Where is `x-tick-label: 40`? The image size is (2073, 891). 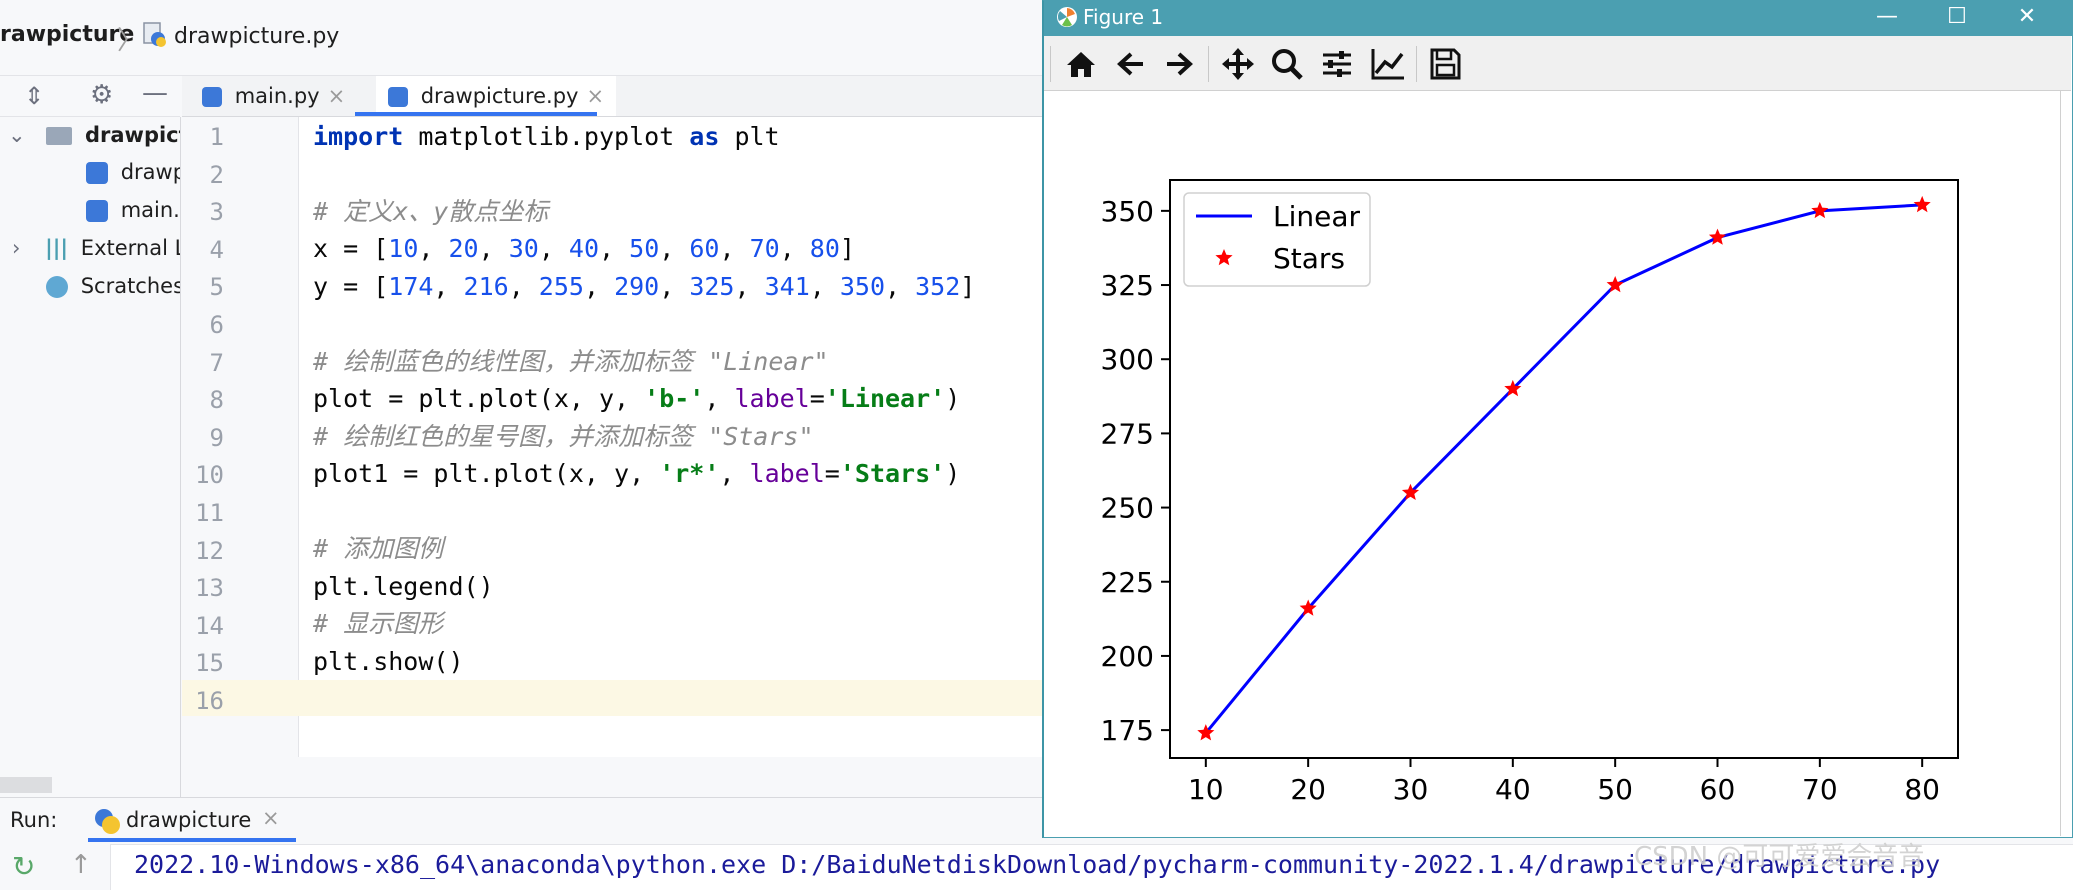
x-tick-label: 40 is located at coordinates (1513, 789).